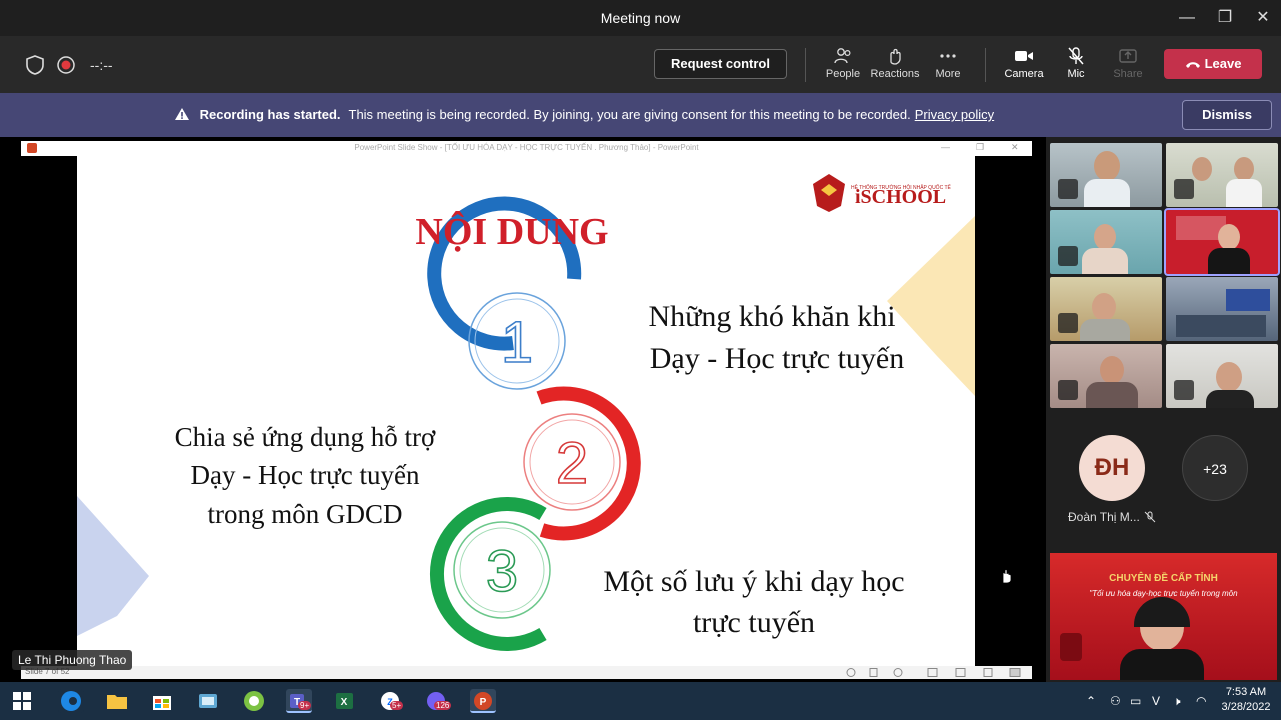 This screenshot has height=720, width=1281. Describe the element at coordinates (162, 701) in the screenshot. I see `store-icon` at that location.